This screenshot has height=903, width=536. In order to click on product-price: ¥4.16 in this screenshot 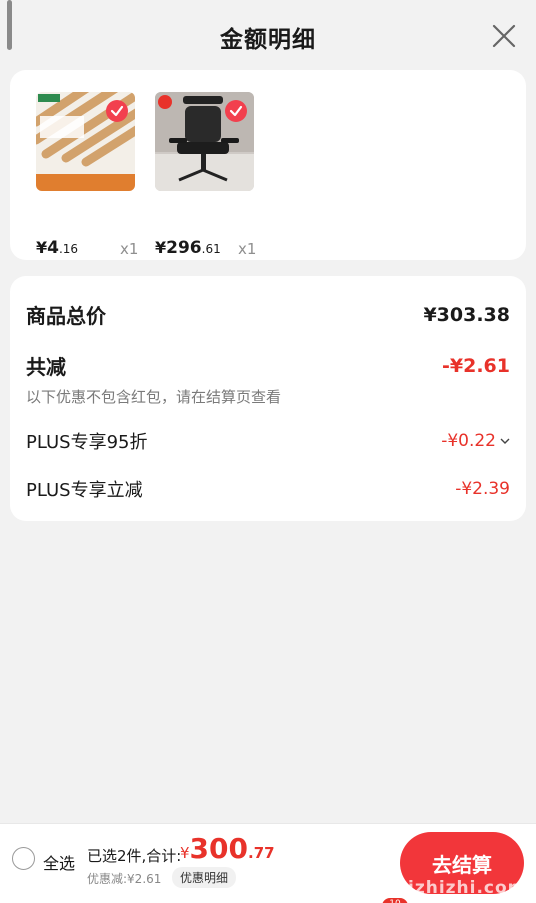, I will do `click(57, 248)`.